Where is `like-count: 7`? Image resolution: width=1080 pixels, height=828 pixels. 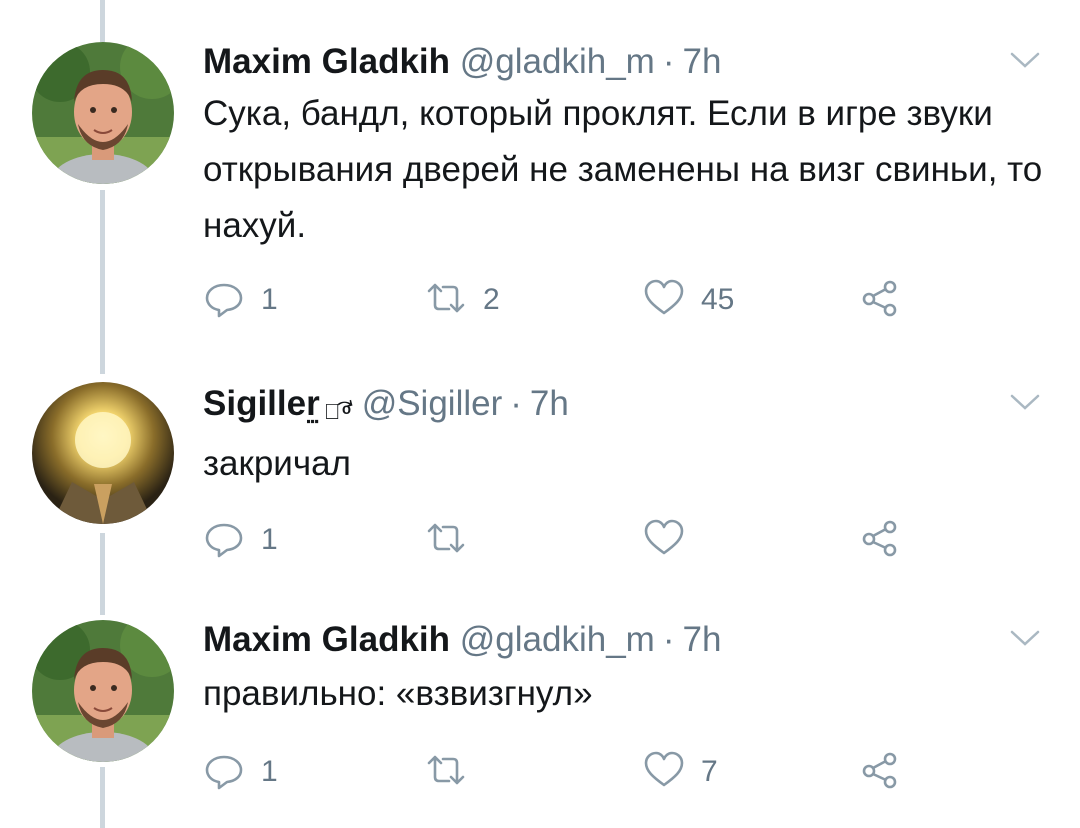 like-count: 7 is located at coordinates (709, 771).